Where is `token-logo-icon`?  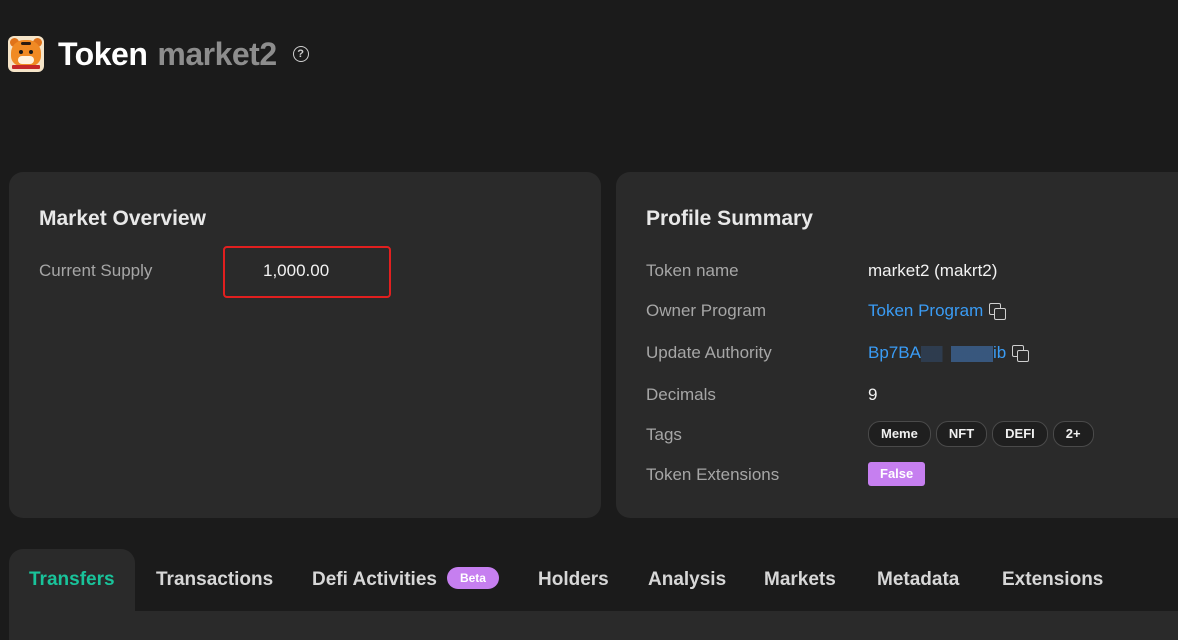
token-logo-icon is located at coordinates (26, 54).